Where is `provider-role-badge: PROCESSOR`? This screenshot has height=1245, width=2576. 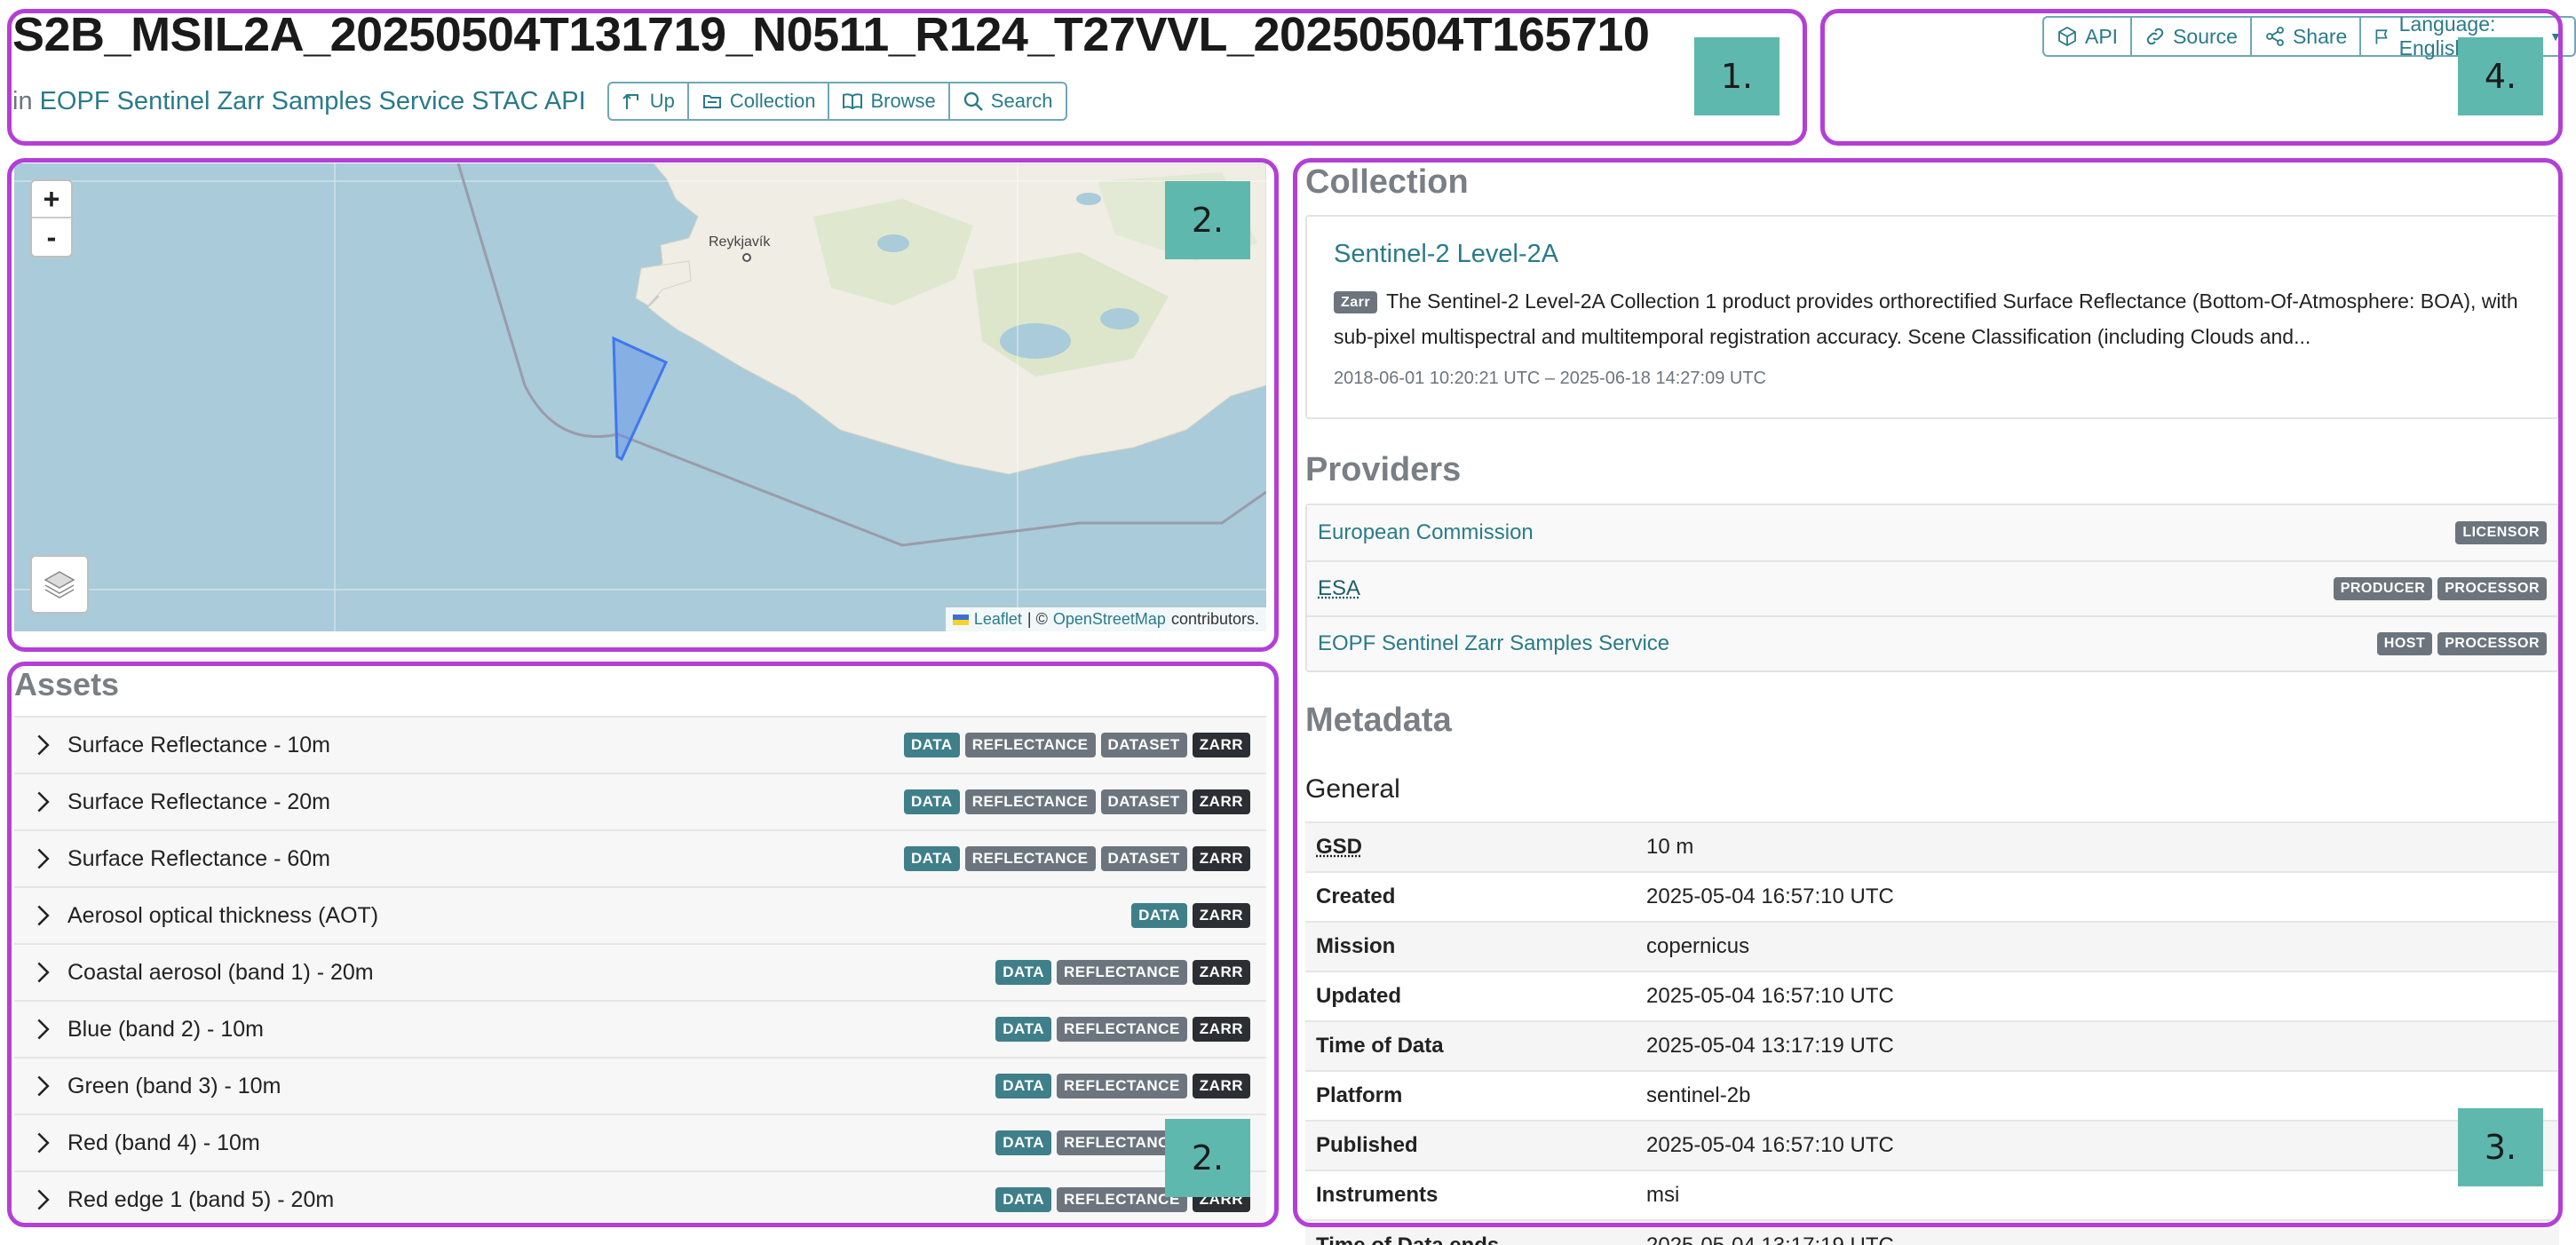 provider-role-badge: PROCESSOR is located at coordinates (2492, 588).